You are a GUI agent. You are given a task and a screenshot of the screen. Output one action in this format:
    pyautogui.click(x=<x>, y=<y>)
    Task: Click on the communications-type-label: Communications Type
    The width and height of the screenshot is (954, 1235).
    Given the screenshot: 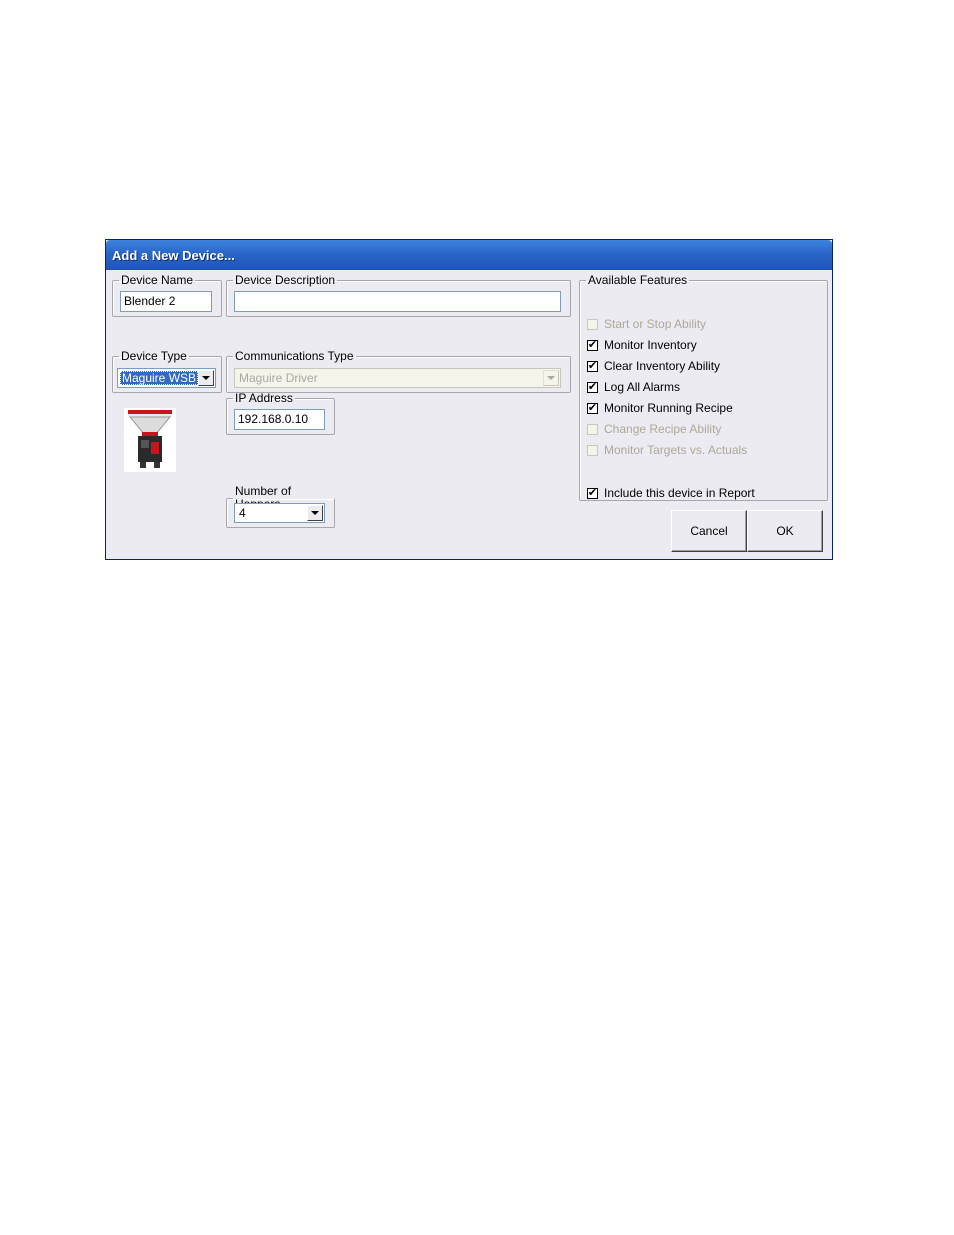 What is the action you would take?
    pyautogui.click(x=294, y=356)
    